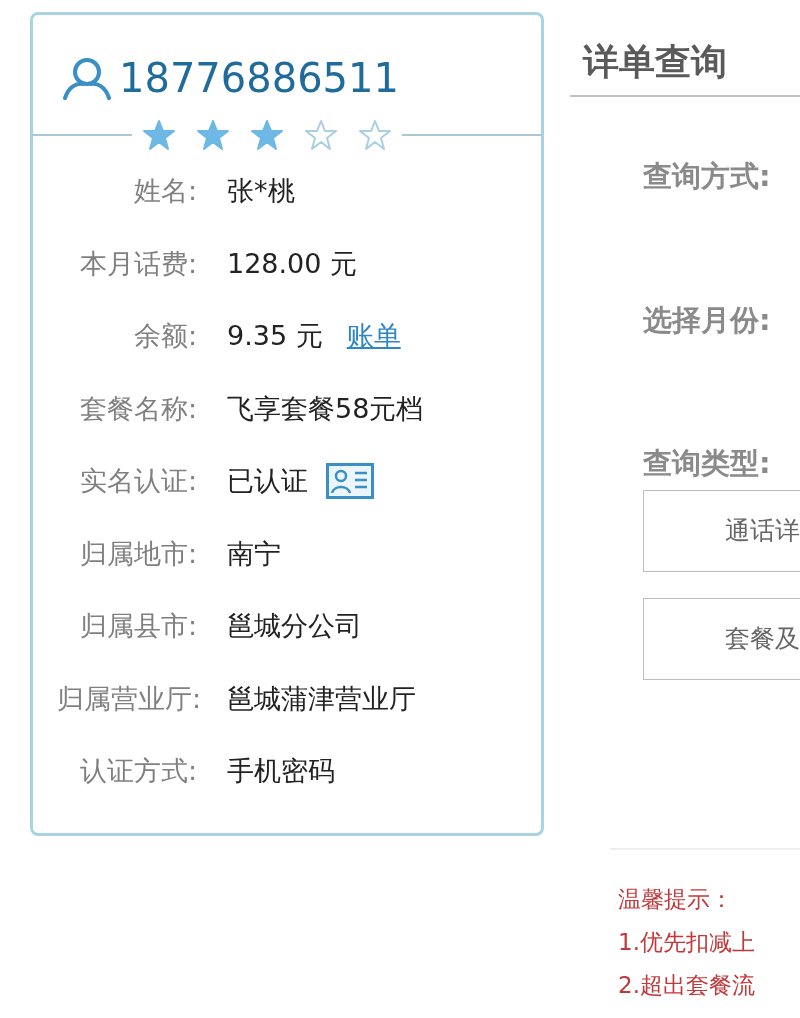  Describe the element at coordinates (254, 553) in the screenshot. I see `field-value: 南宁` at that location.